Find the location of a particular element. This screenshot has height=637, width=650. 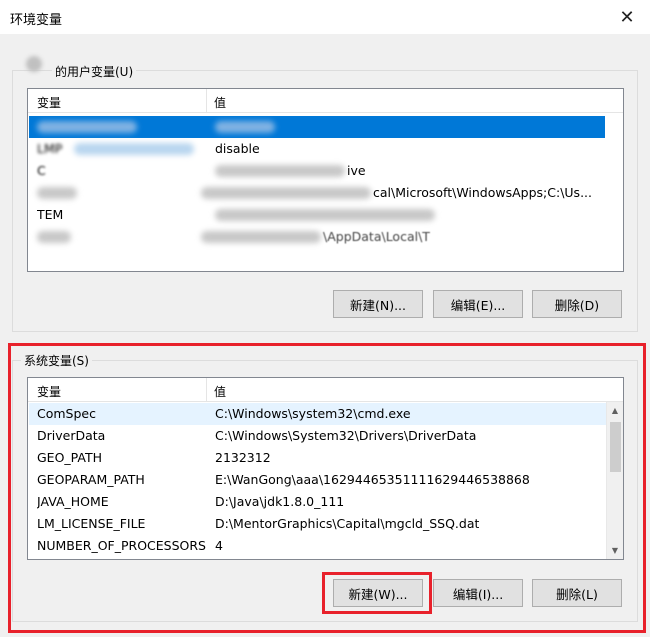

system-variables-label: 系统变量(S) is located at coordinates (56, 360).